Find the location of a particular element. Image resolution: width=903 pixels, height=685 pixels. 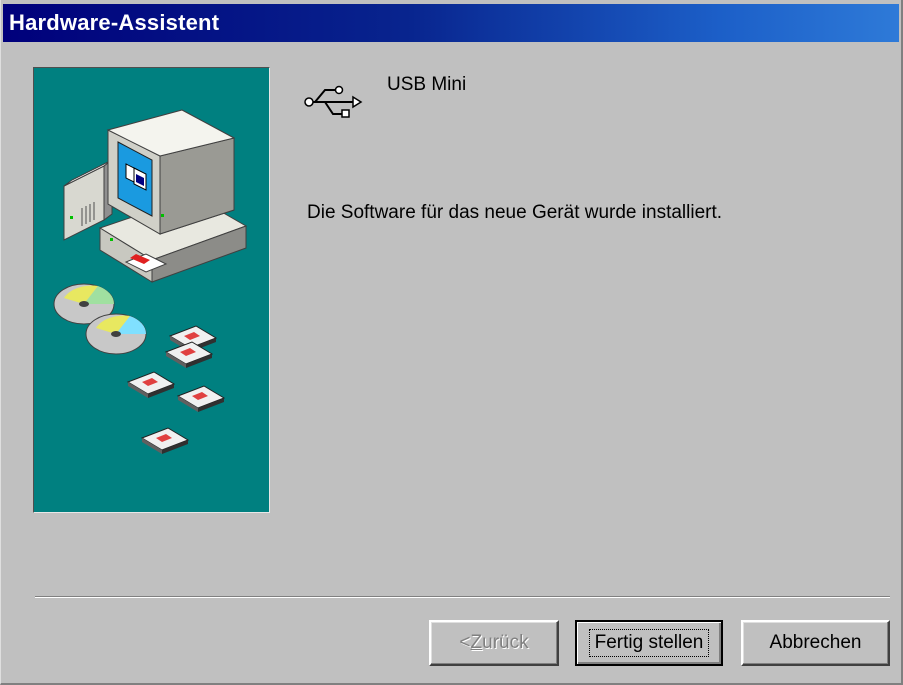

computer-and-media-illustration is located at coordinates (150, 281).